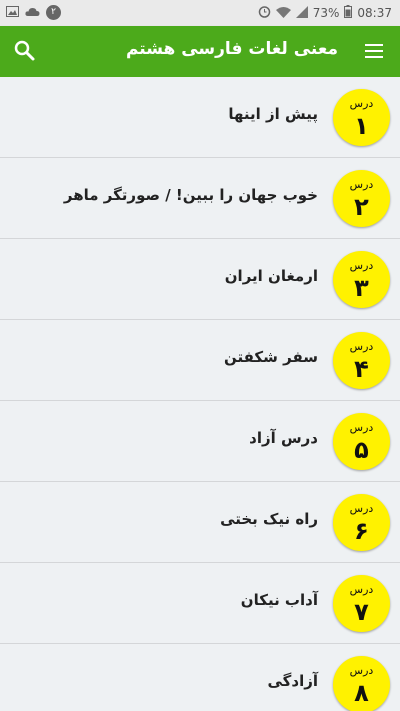 The image size is (400, 711). I want to click on lesson-title: پیش از اینها, so click(273, 114).